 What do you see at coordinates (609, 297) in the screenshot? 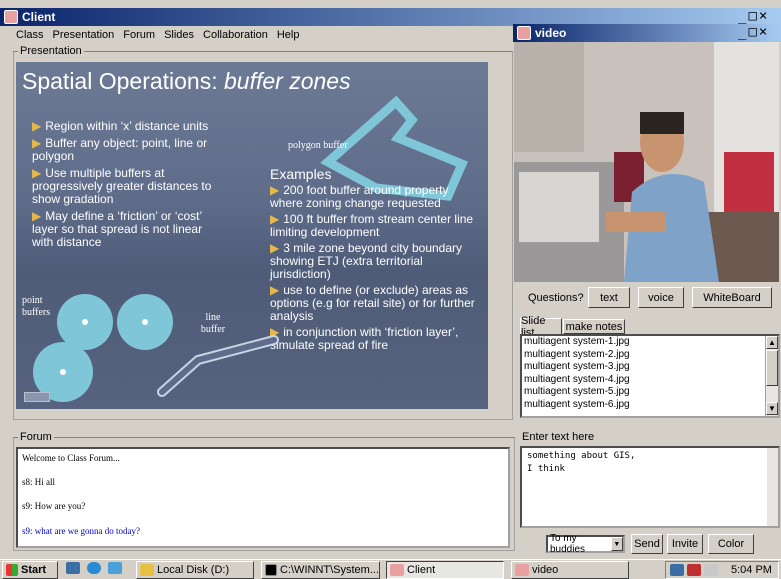
I see `text-question-button: text` at bounding box center [609, 297].